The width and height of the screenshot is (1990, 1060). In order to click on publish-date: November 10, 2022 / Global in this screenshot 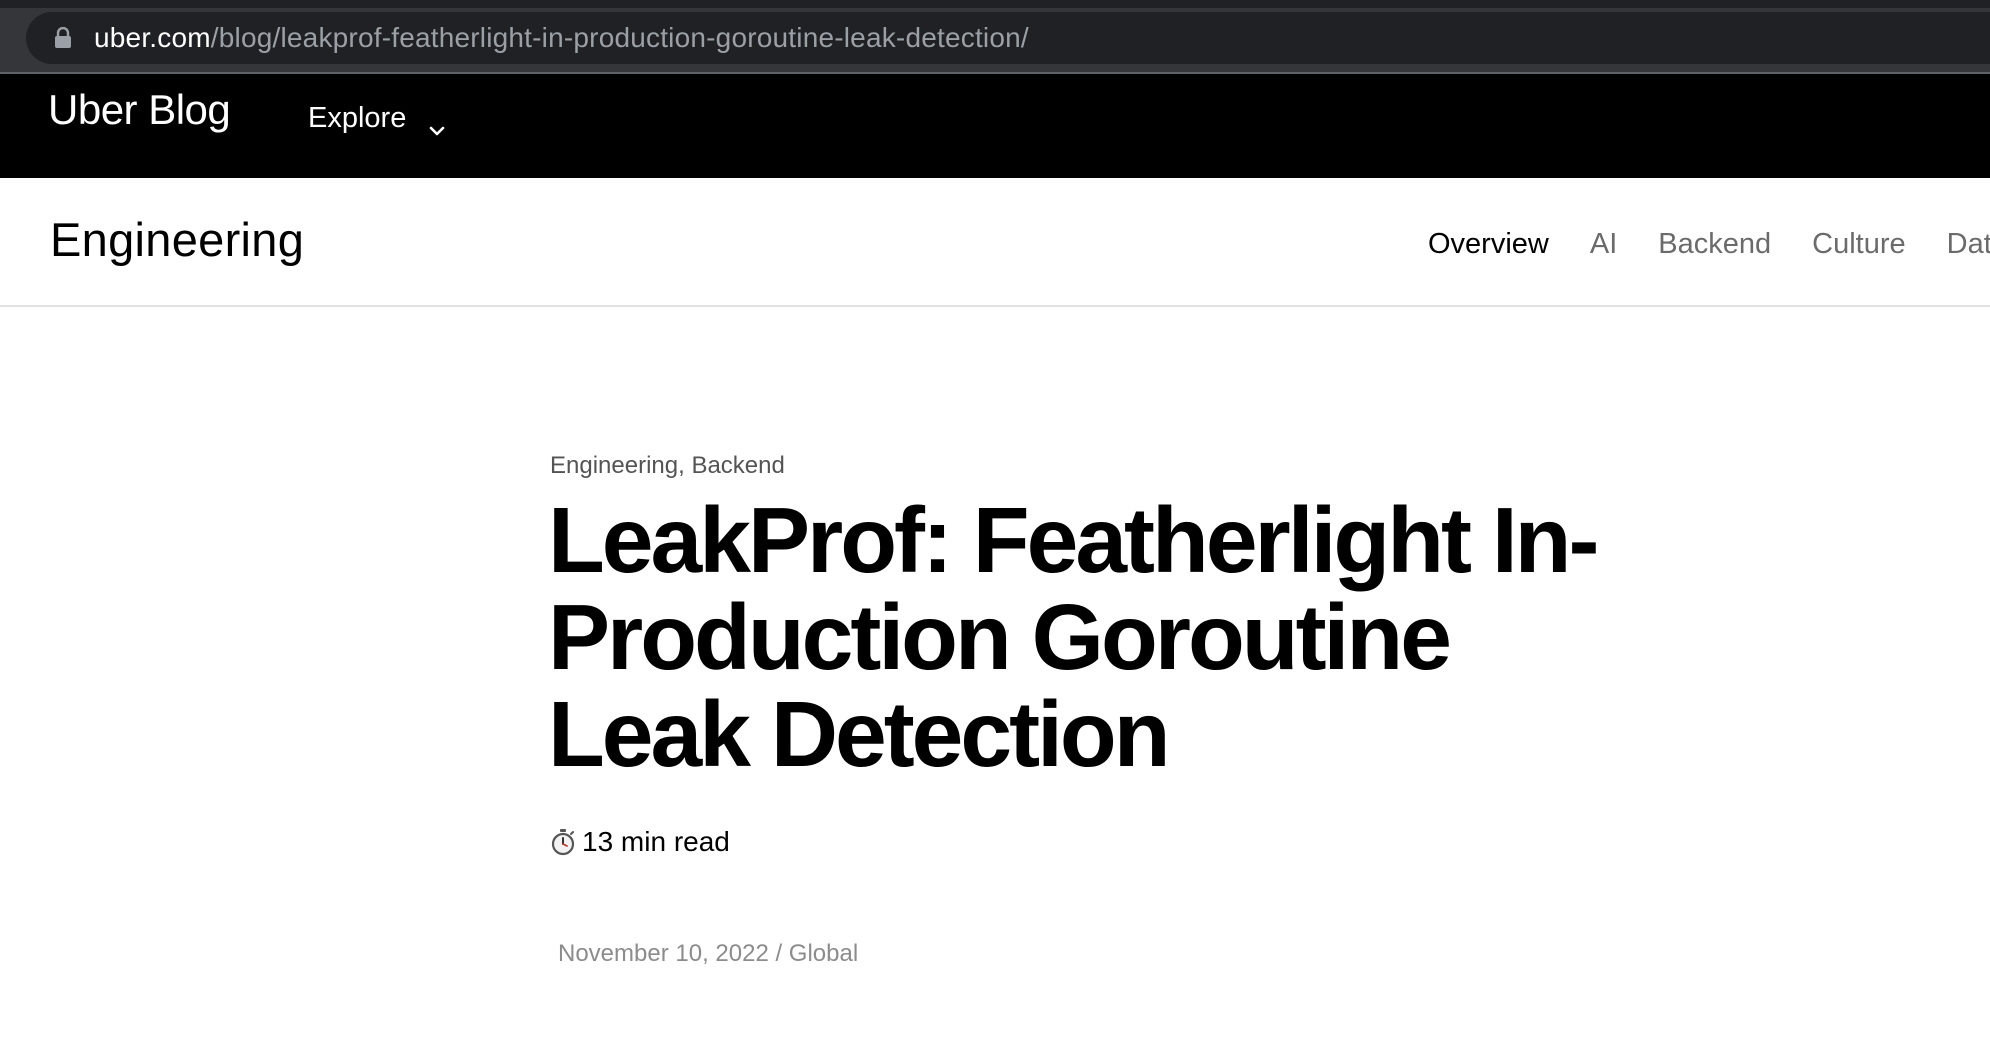, I will do `click(708, 953)`.